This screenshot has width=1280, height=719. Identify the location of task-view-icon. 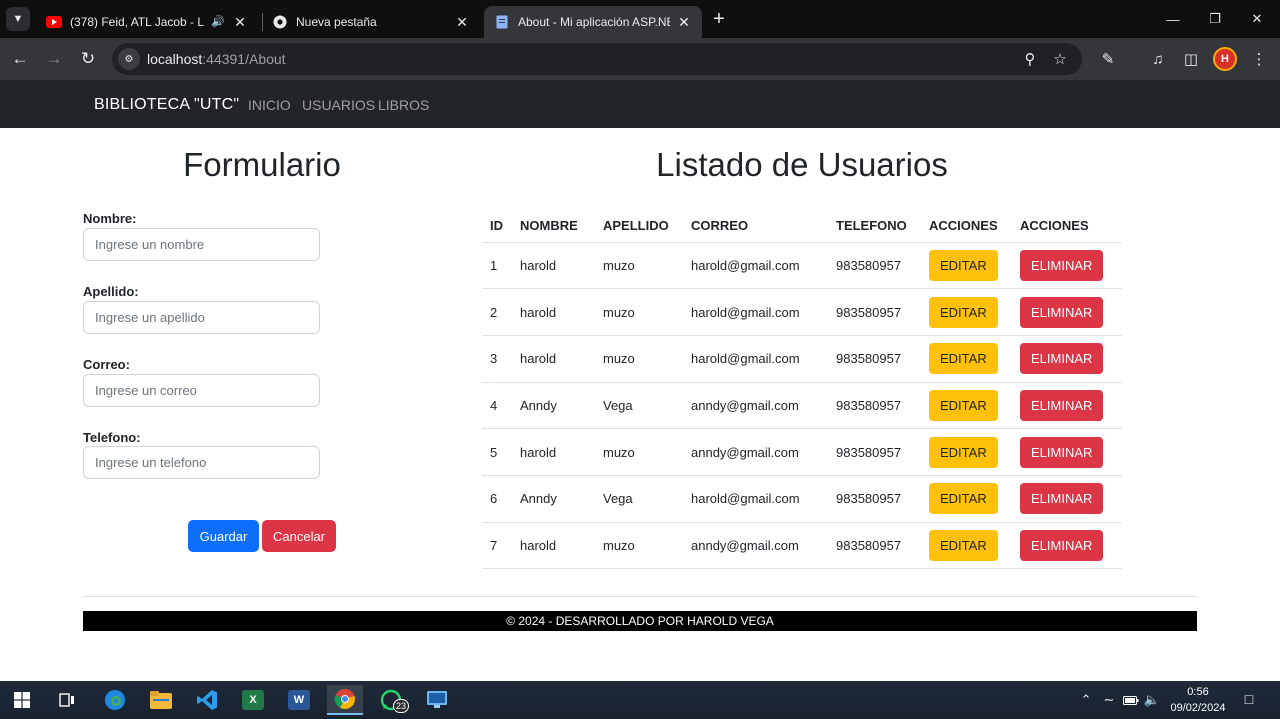
(67, 700).